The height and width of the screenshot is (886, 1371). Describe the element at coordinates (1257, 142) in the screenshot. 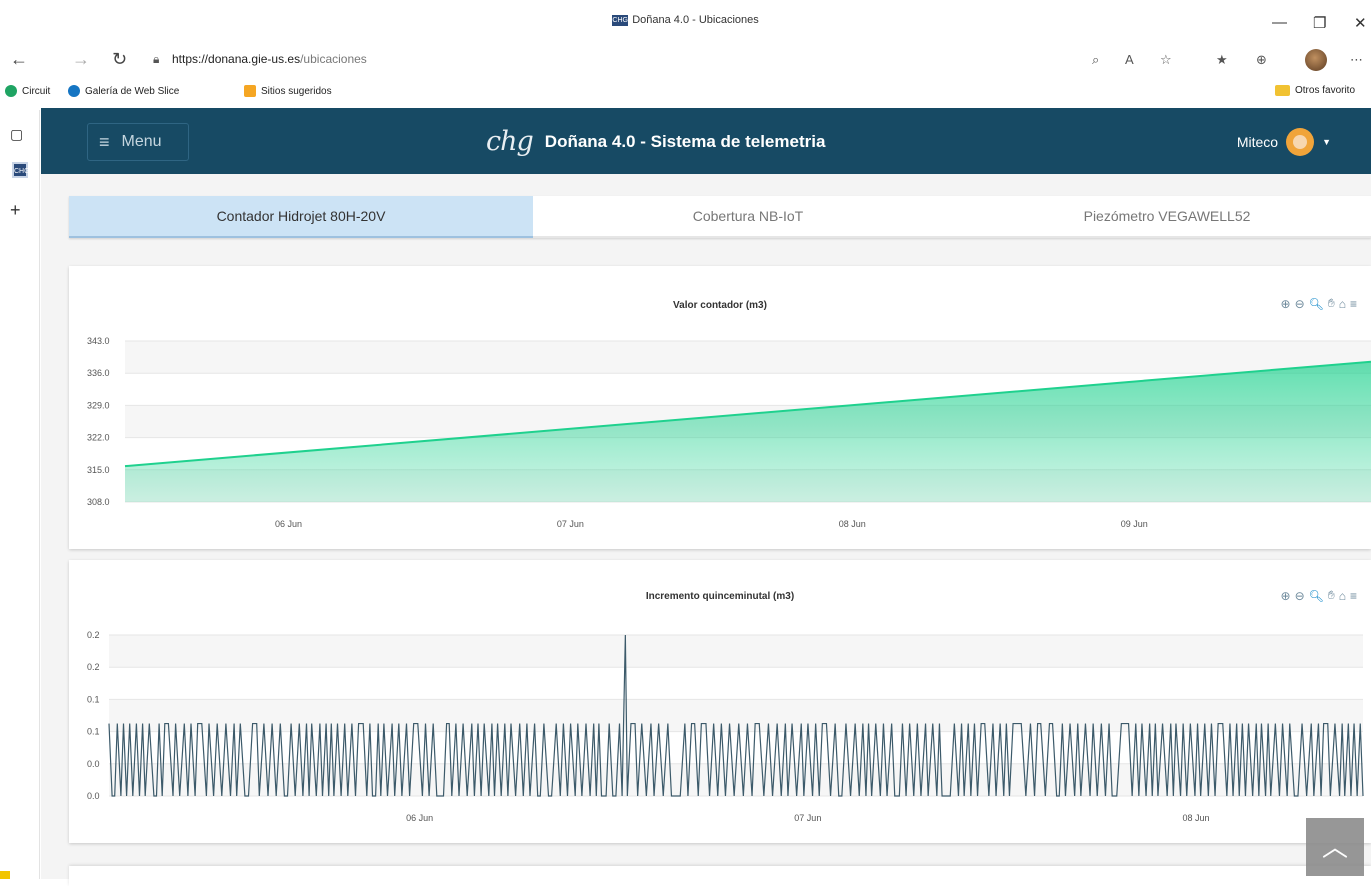

I see `user-name: Miteco` at that location.